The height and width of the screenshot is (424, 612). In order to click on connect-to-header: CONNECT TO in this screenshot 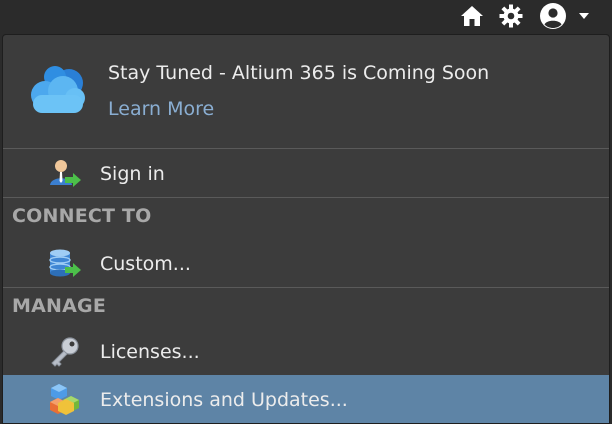, I will do `click(82, 216)`.